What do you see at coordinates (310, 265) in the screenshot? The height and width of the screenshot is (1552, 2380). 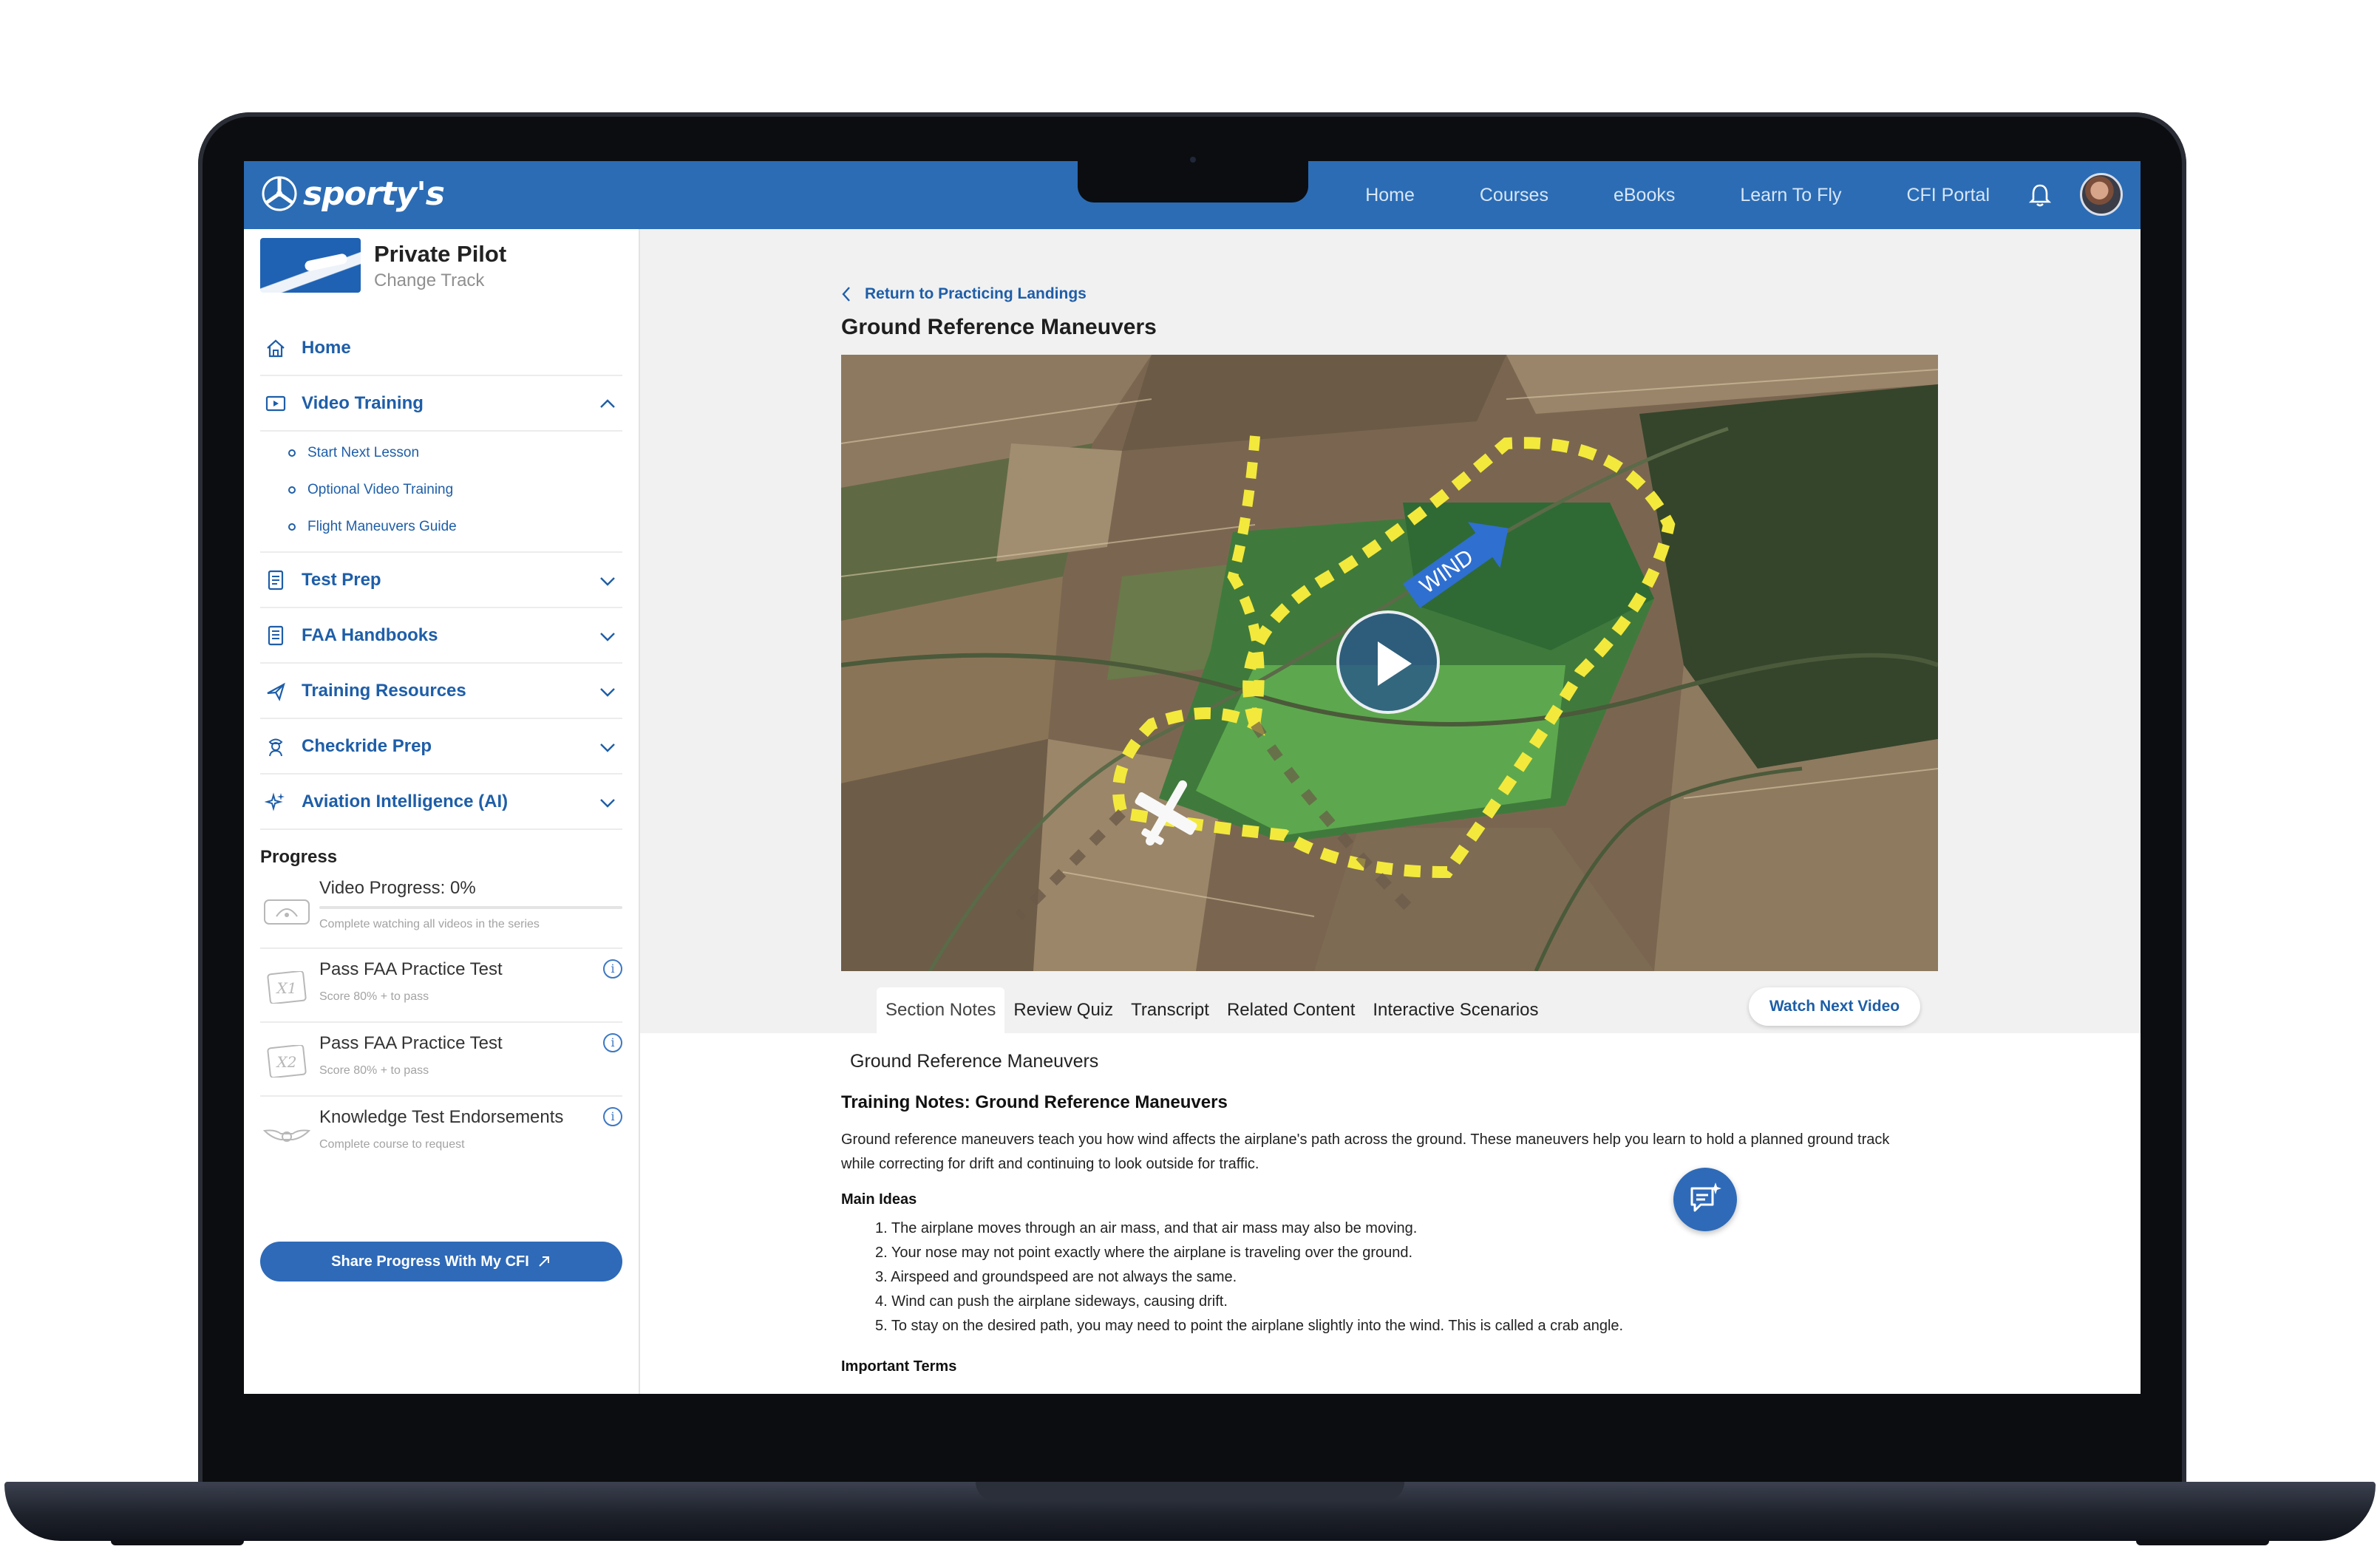 I see `course-thumbnail` at bounding box center [310, 265].